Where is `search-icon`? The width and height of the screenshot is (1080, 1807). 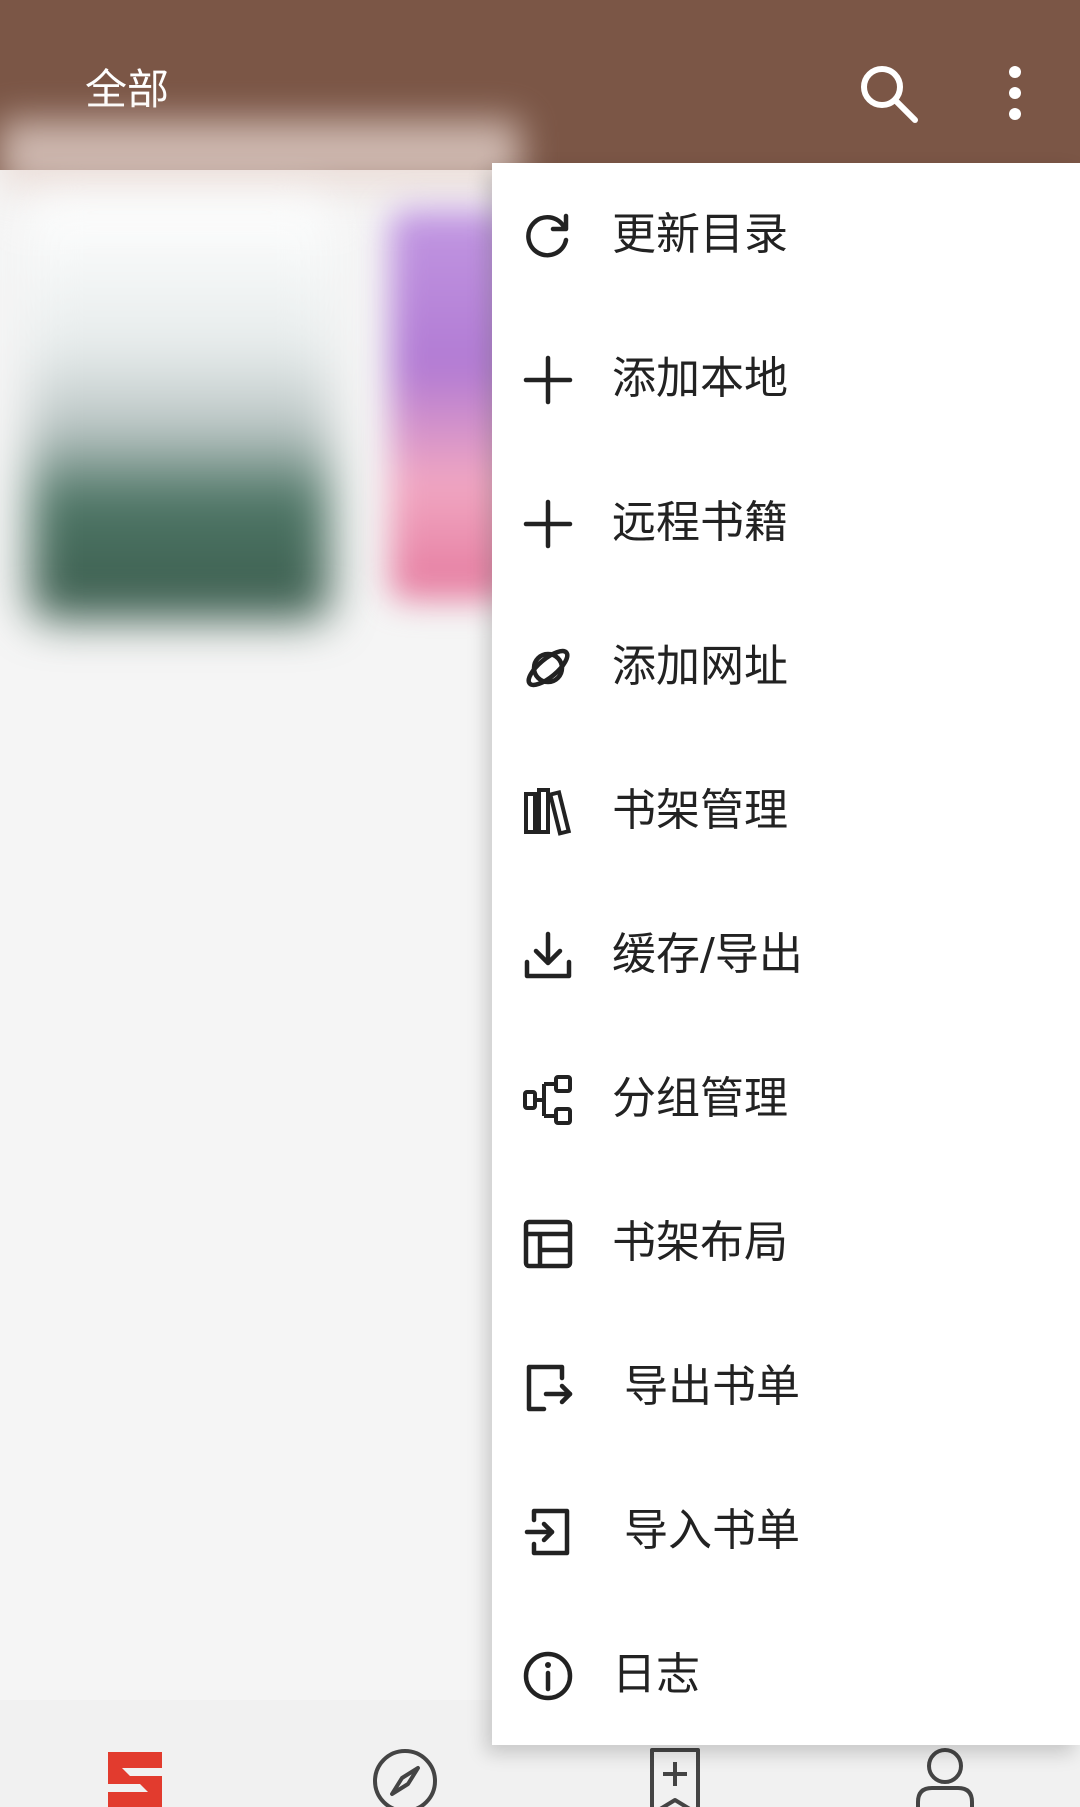
search-icon is located at coordinates (889, 94).